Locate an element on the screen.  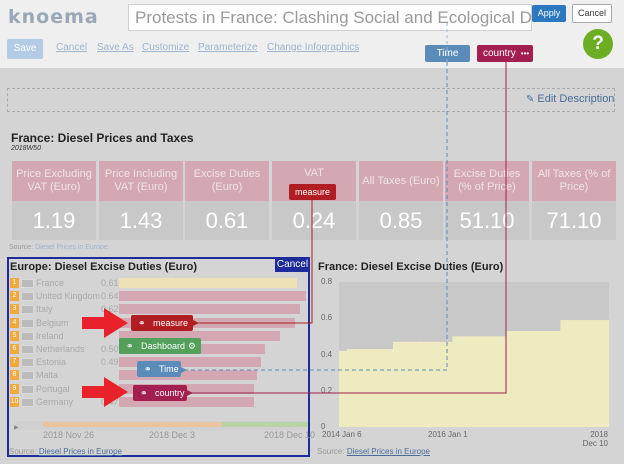
measure-arrow-icon is located at coordinates (105, 323).